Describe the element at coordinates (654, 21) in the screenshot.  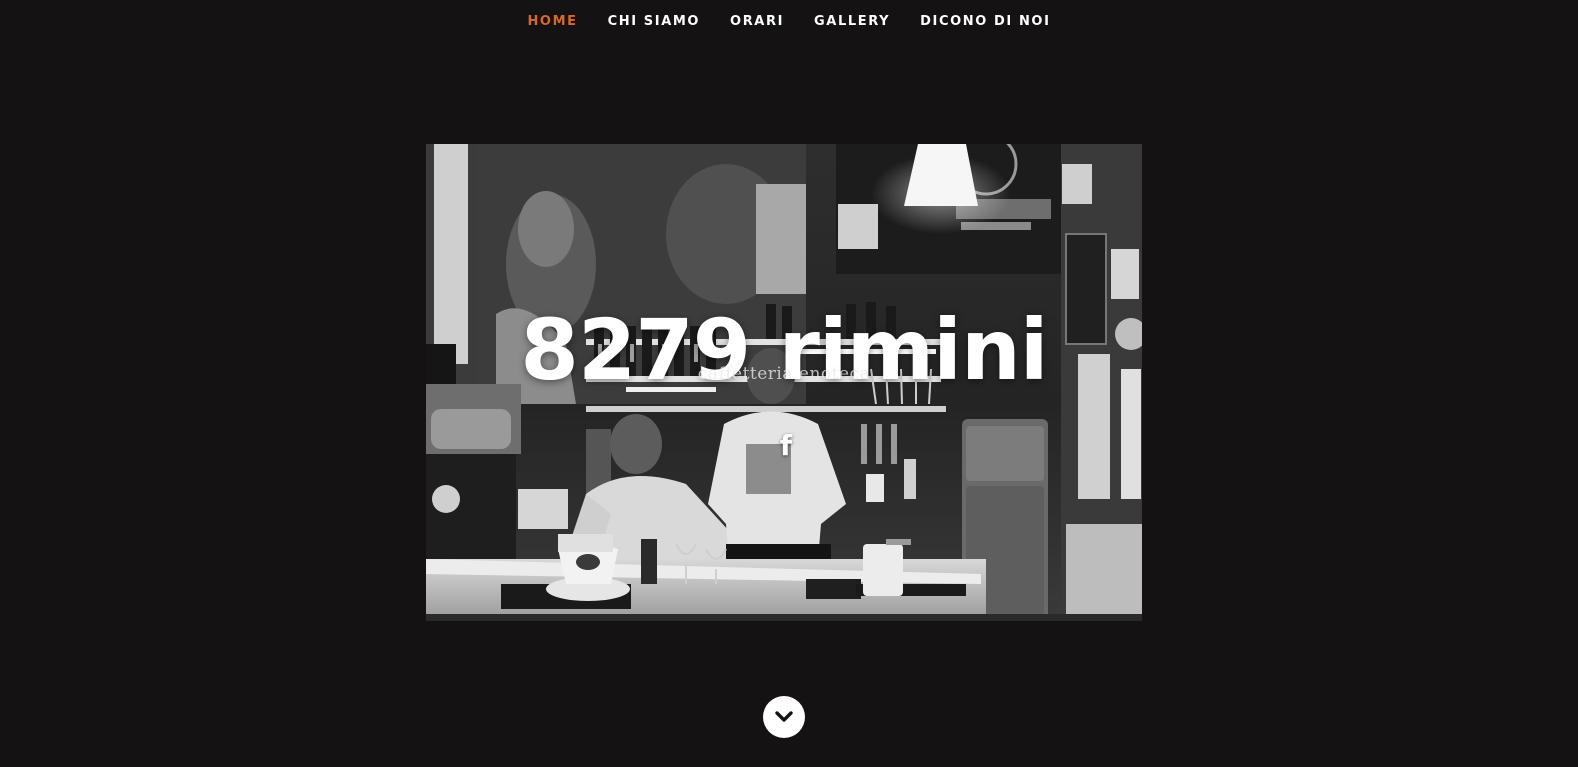
I see `nav-item-chi-siamo: CHI SIAMO` at that location.